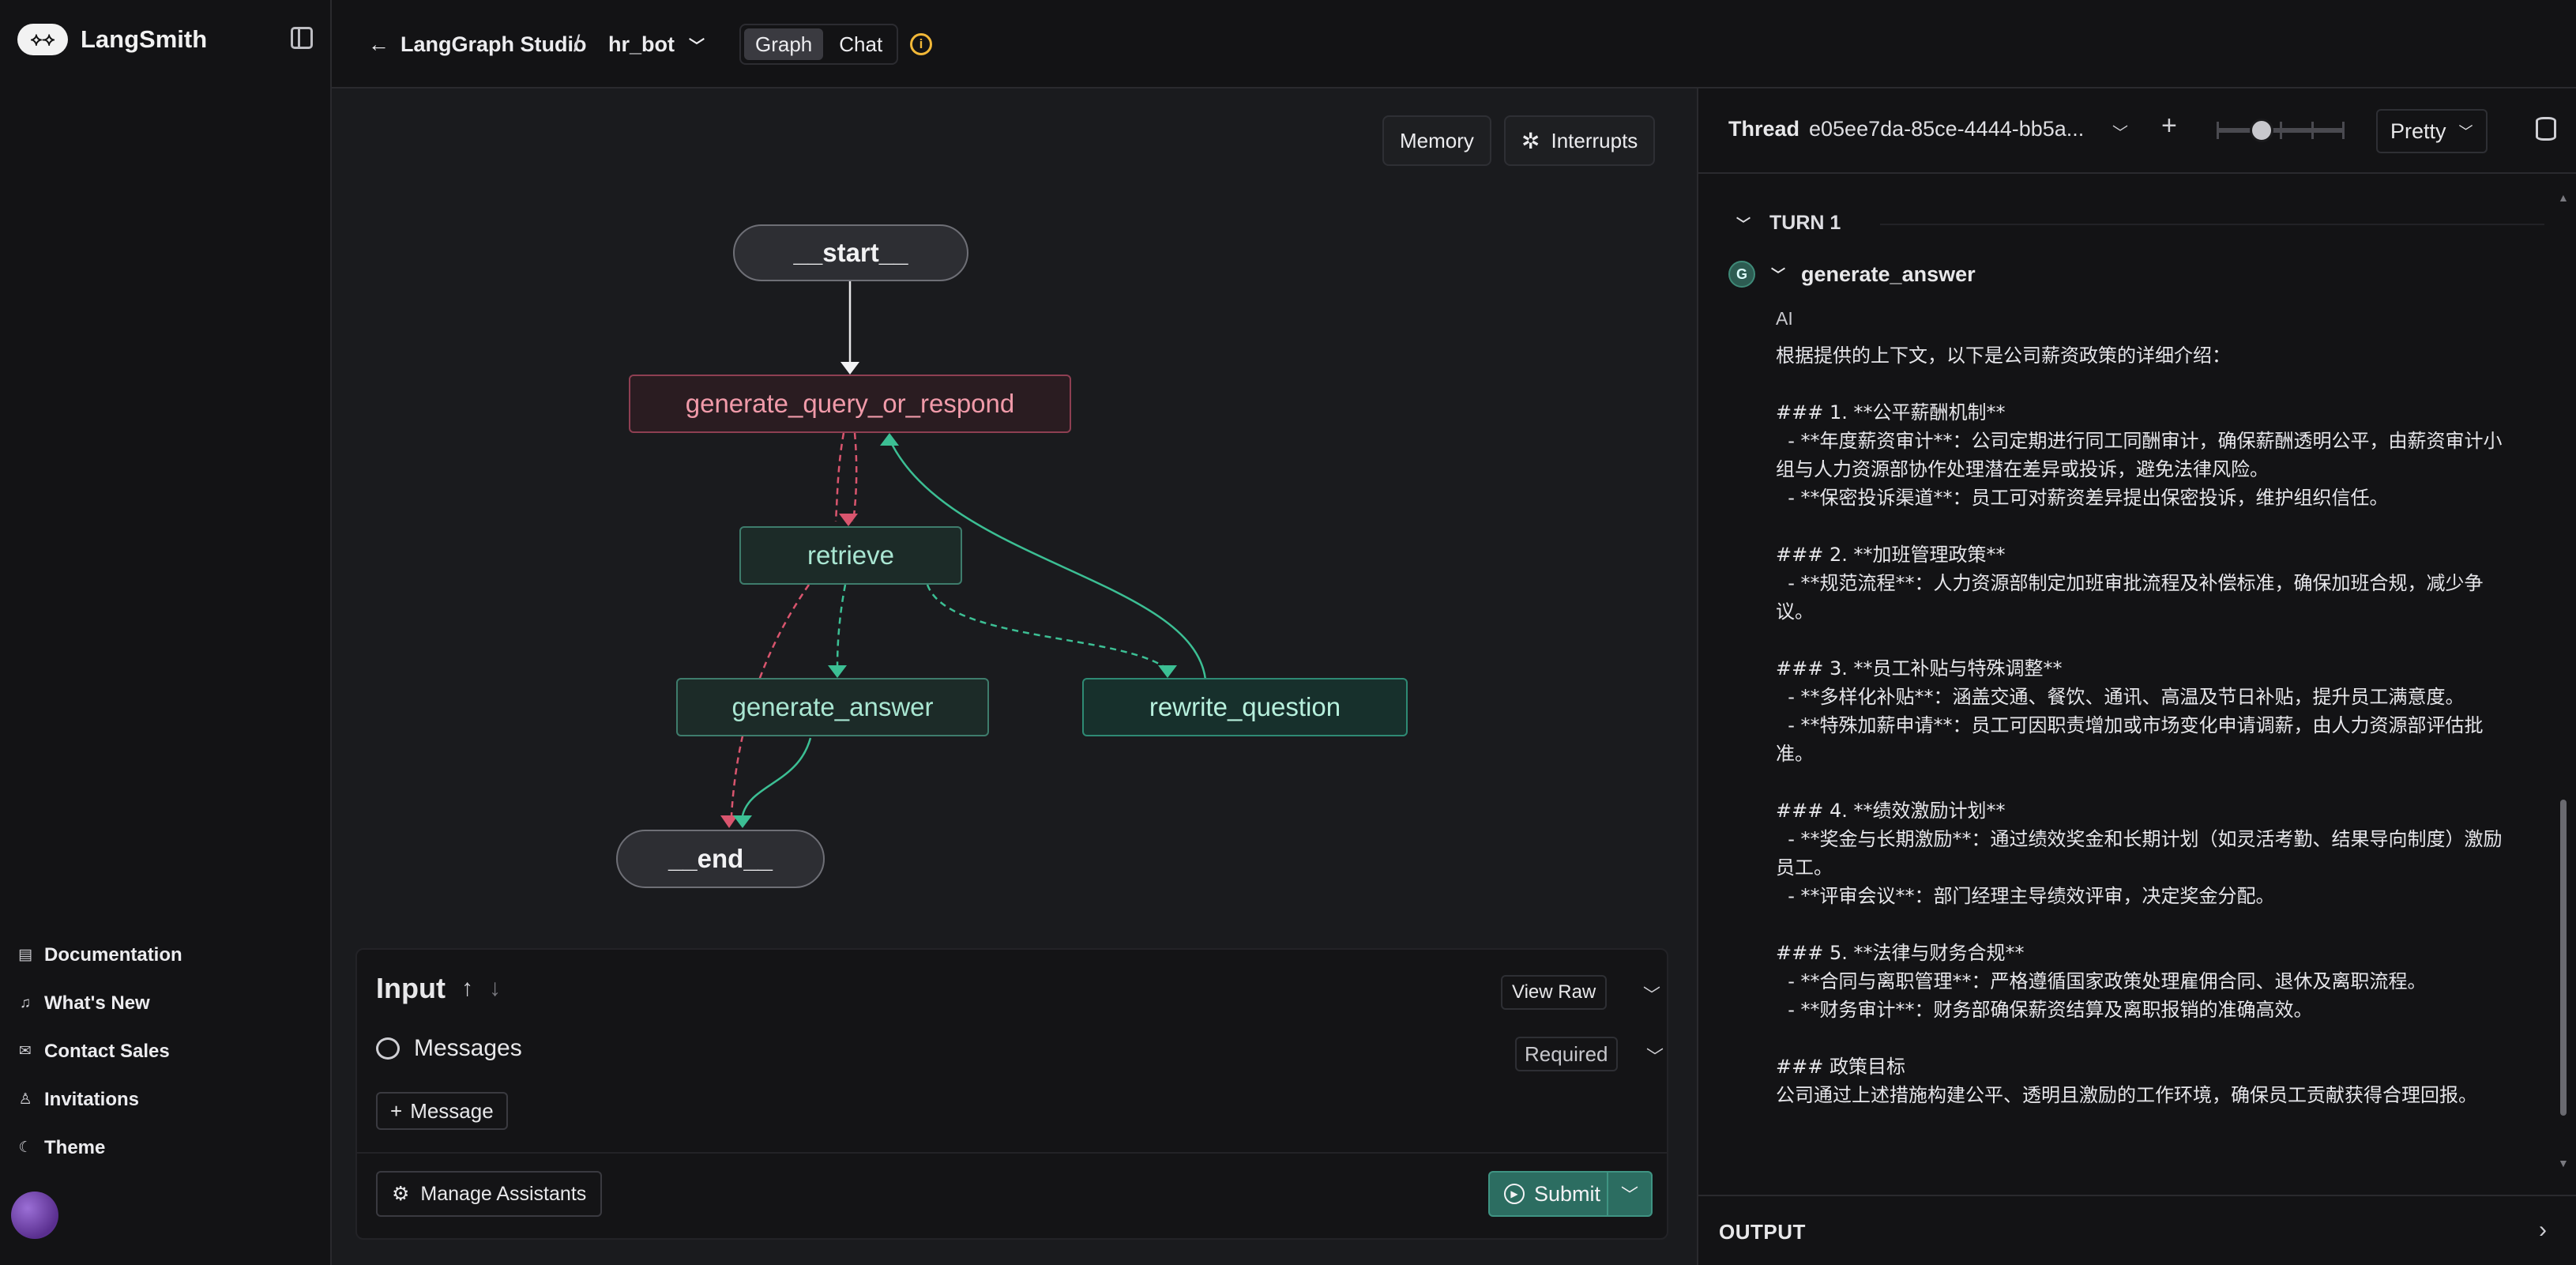  What do you see at coordinates (1514, 1194) in the screenshot?
I see `play-icon: ▶` at bounding box center [1514, 1194].